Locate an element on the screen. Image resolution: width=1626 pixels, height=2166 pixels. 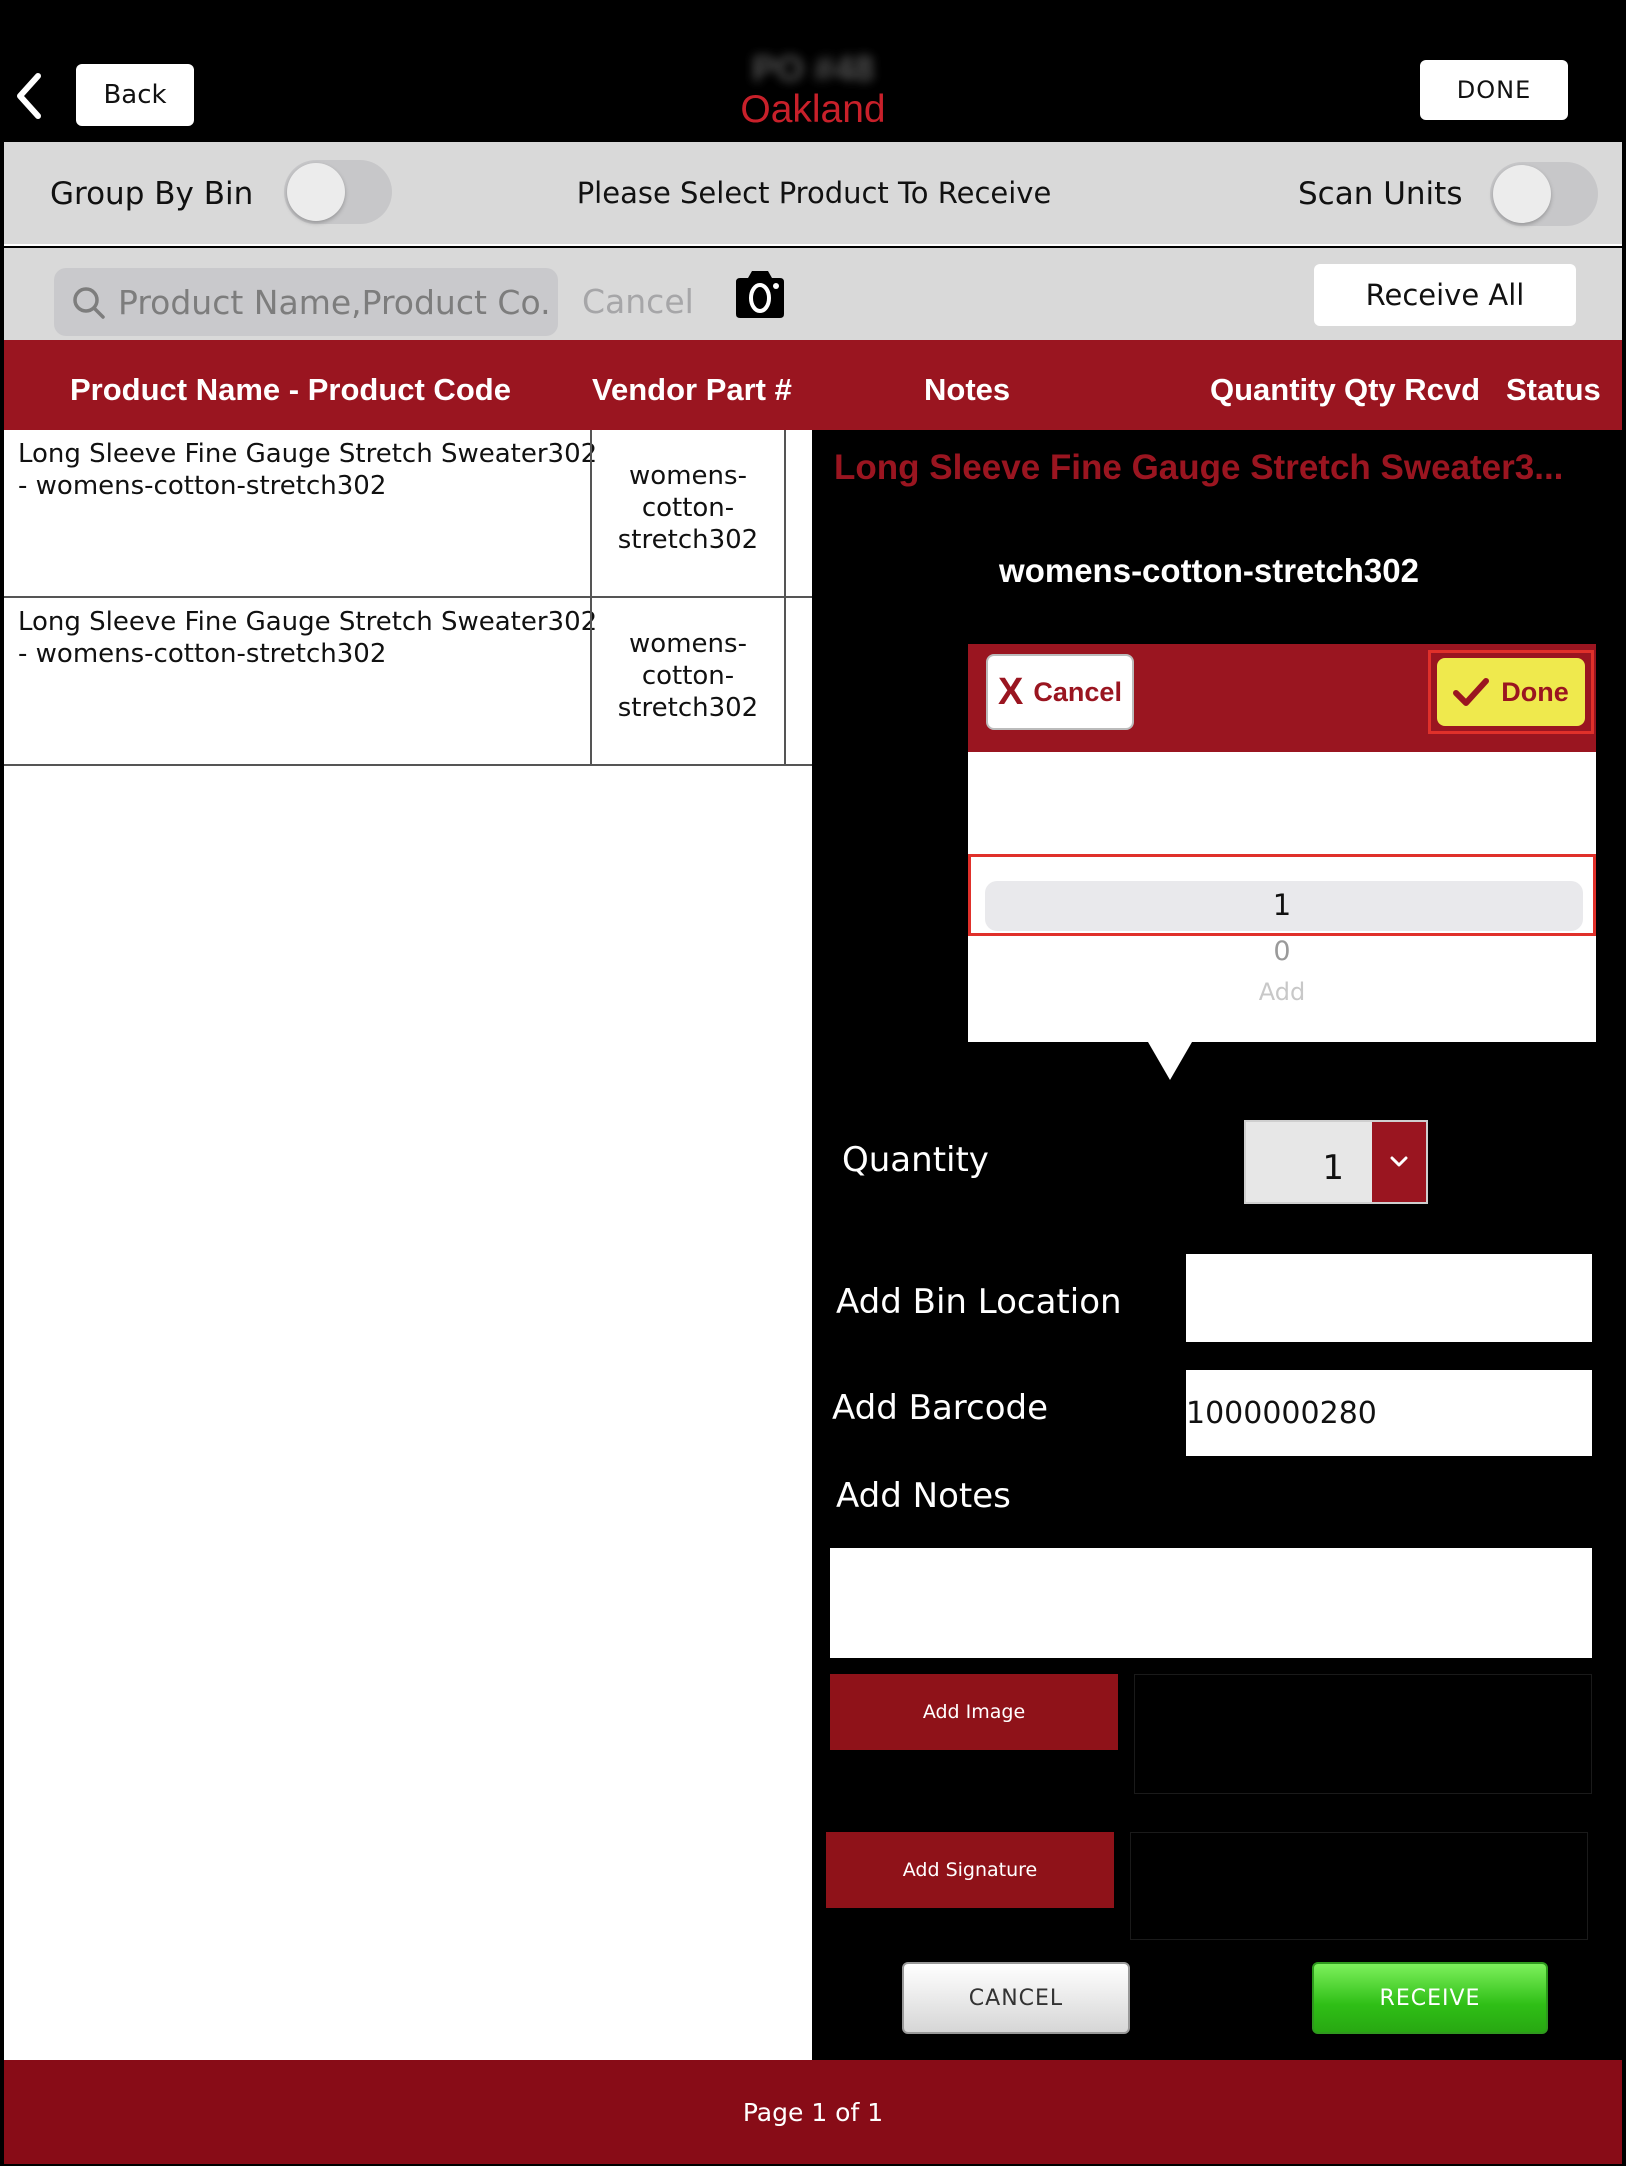
barcode-label: Add Barcode is located at coordinates (940, 1408).